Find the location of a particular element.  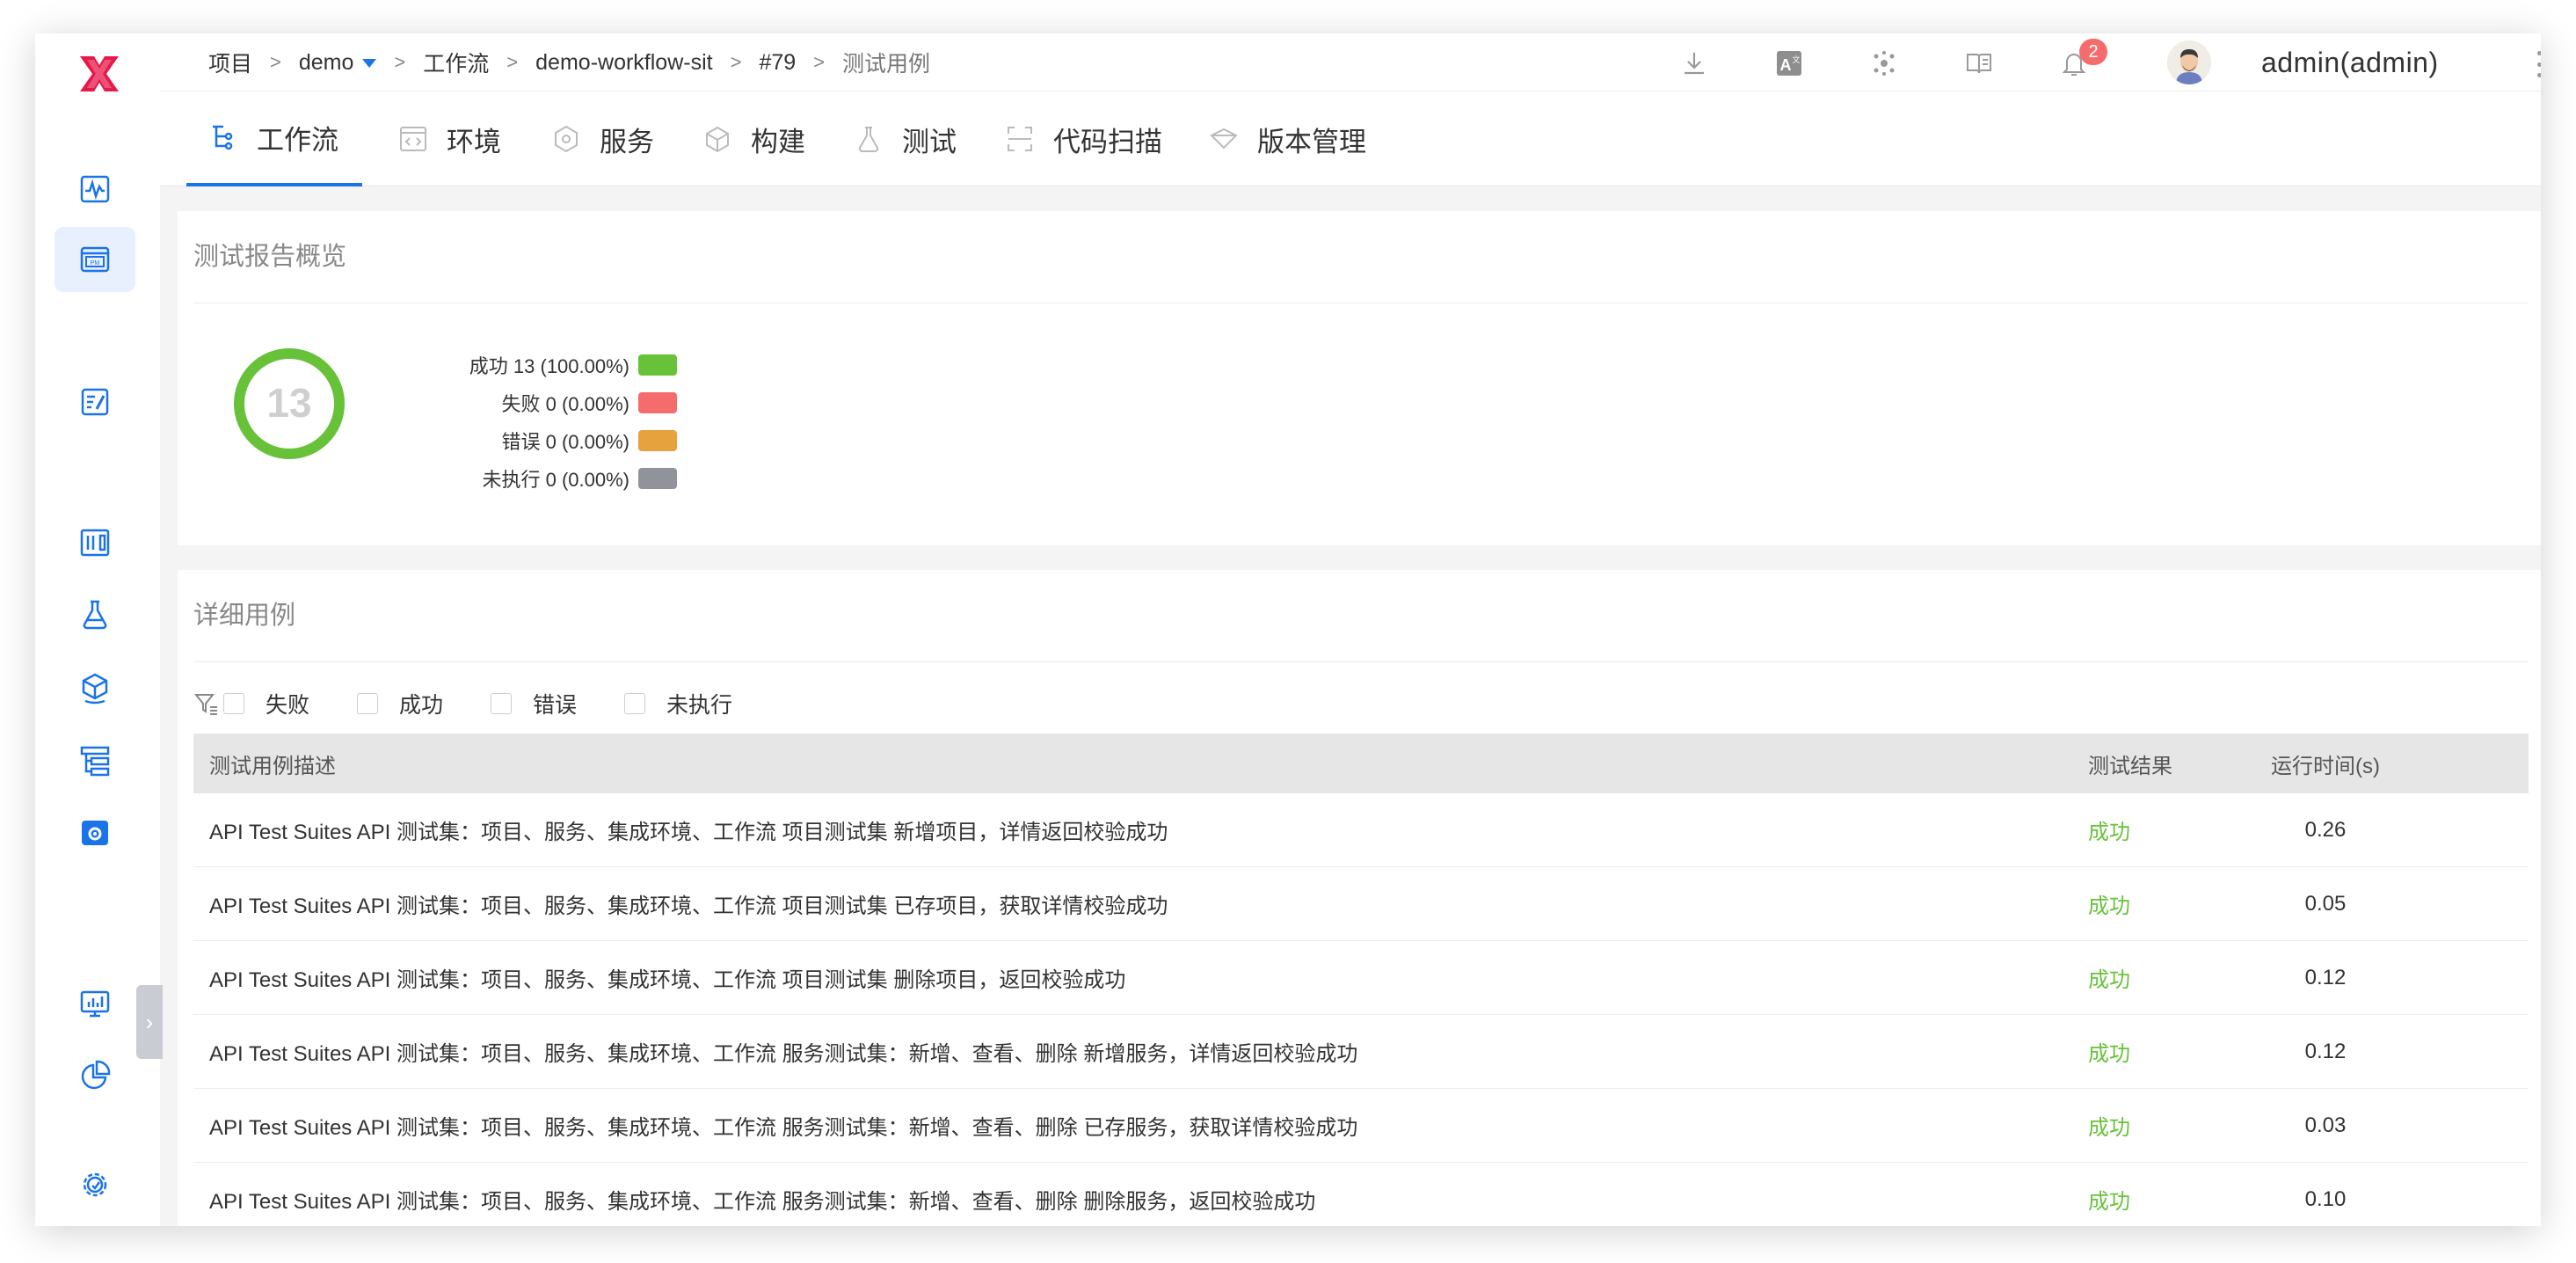

docs-button is located at coordinates (1979, 64).